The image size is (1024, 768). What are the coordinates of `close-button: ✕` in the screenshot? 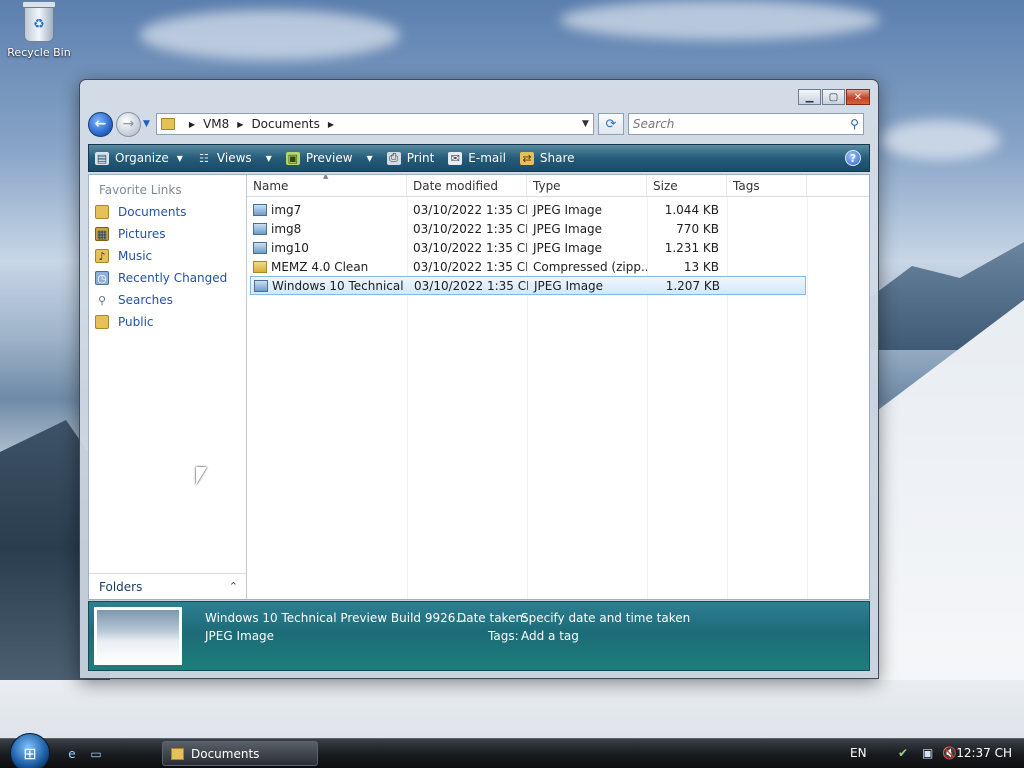 It's located at (858, 97).